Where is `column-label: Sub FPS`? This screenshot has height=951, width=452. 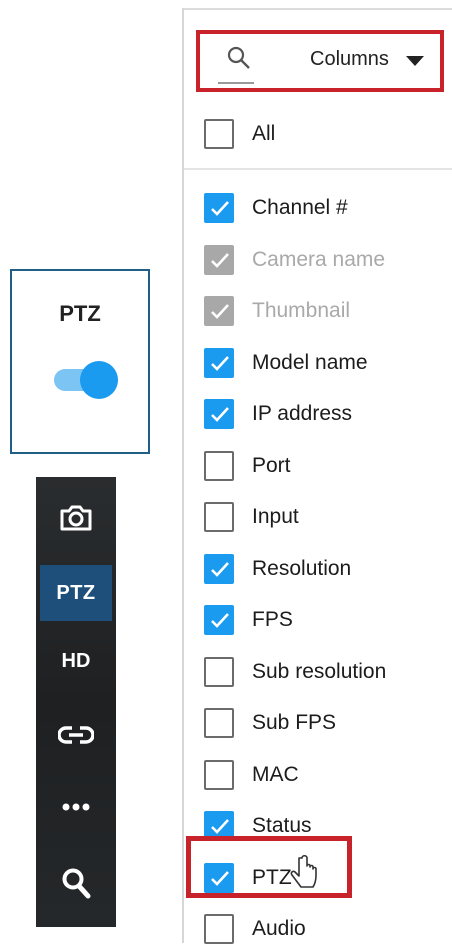
column-label: Sub FPS is located at coordinates (294, 722).